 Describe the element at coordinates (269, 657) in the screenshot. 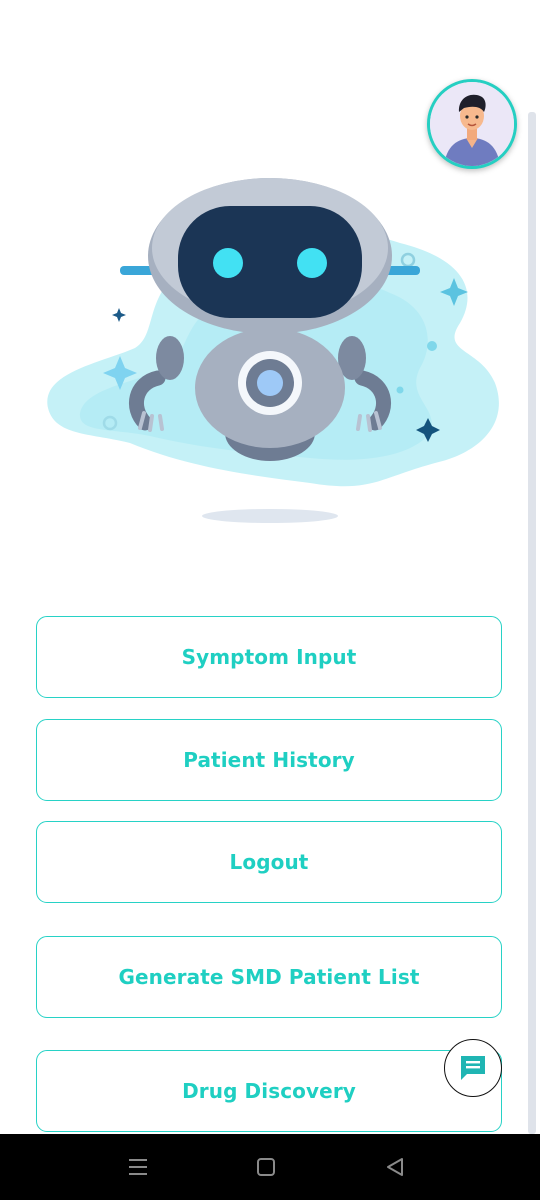

I see `symptom-input-button: Symptom Input` at that location.